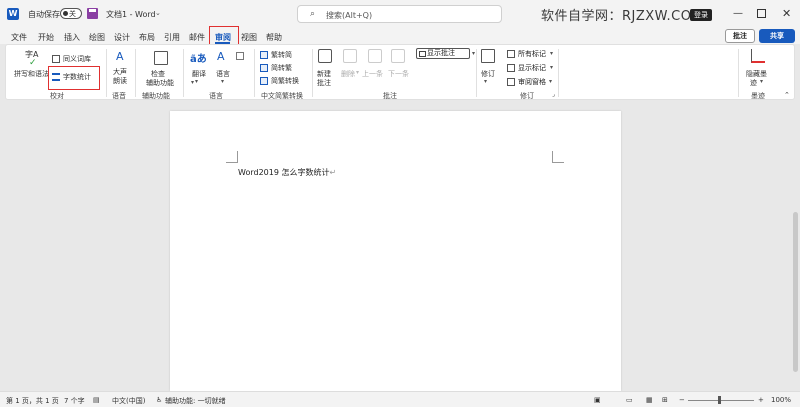 Image resolution: width=800 pixels, height=407 pixels. I want to click on tab-help: 帮助, so click(274, 37).